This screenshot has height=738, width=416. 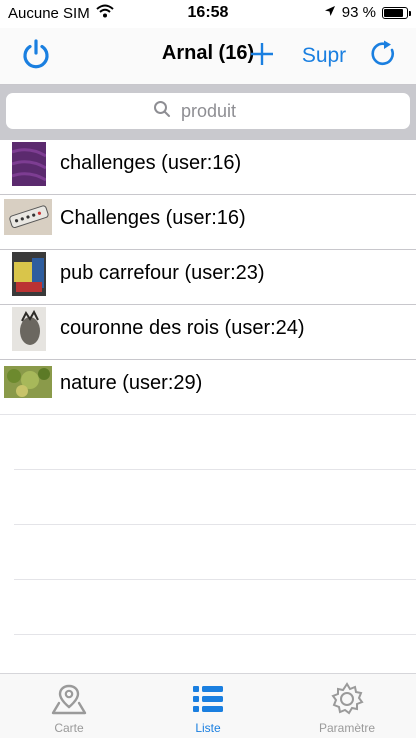 What do you see at coordinates (29, 274) in the screenshot?
I see `thumbnail-carrefour-poster` at bounding box center [29, 274].